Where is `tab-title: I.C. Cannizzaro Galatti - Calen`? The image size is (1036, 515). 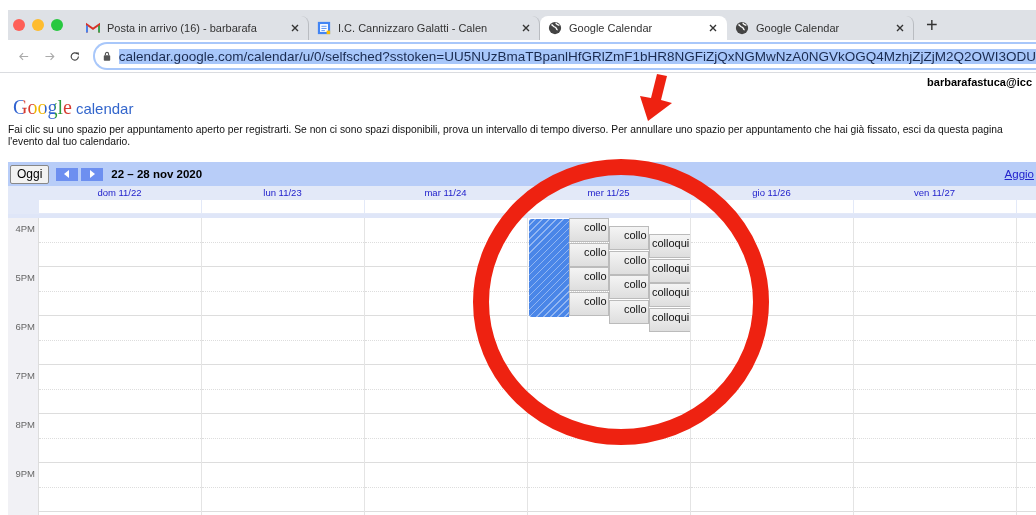
tab-title: I.C. Cannizzaro Galatti - Calen is located at coordinates (413, 28).